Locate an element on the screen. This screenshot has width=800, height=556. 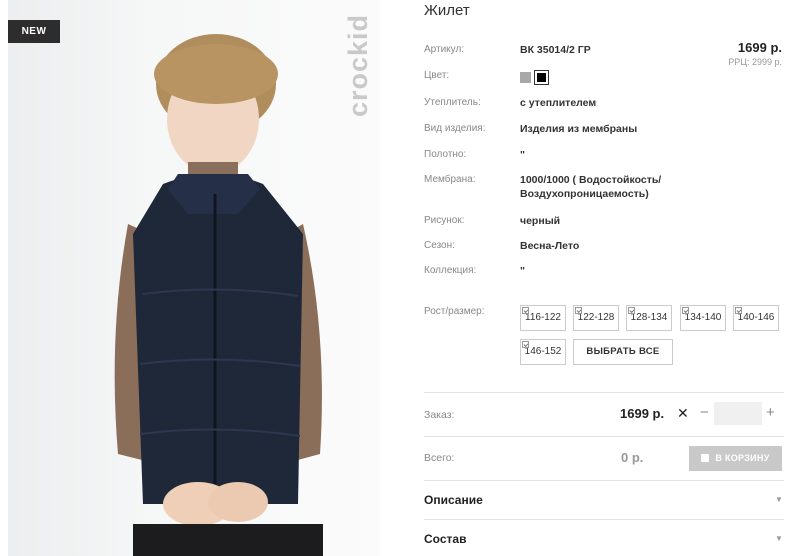
attr-value-fabric: " is located at coordinates (522, 155).